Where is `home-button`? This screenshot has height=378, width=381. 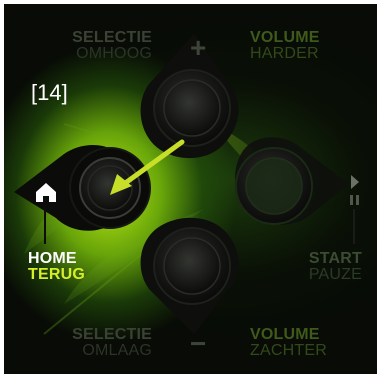 home-button is located at coordinates (82, 187).